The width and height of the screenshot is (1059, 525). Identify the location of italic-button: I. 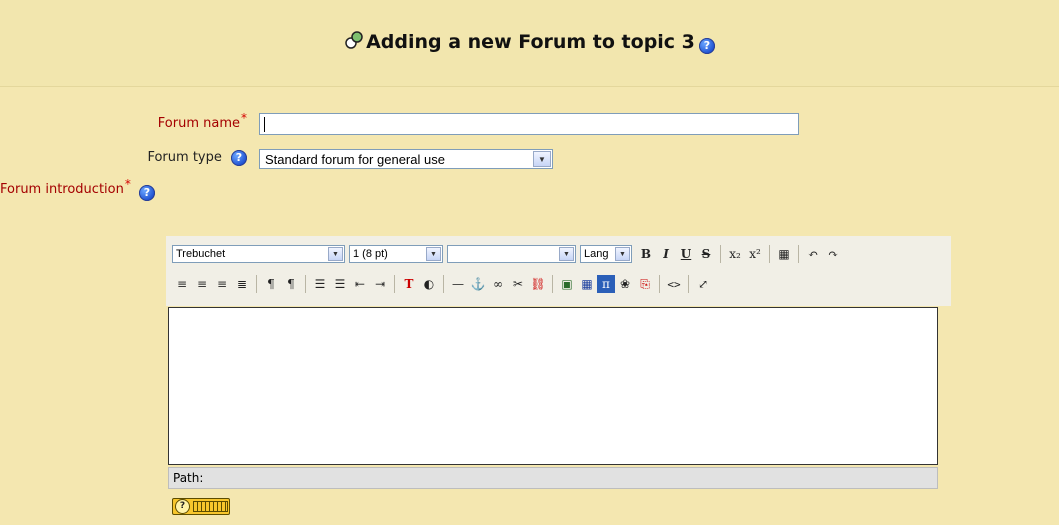
(666, 254).